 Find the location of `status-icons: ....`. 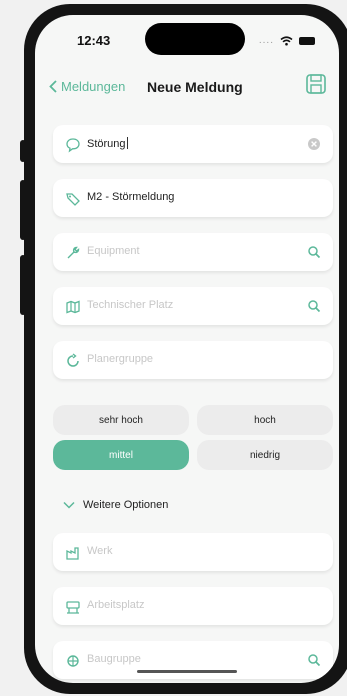

status-icons: .... is located at coordinates (287, 40).